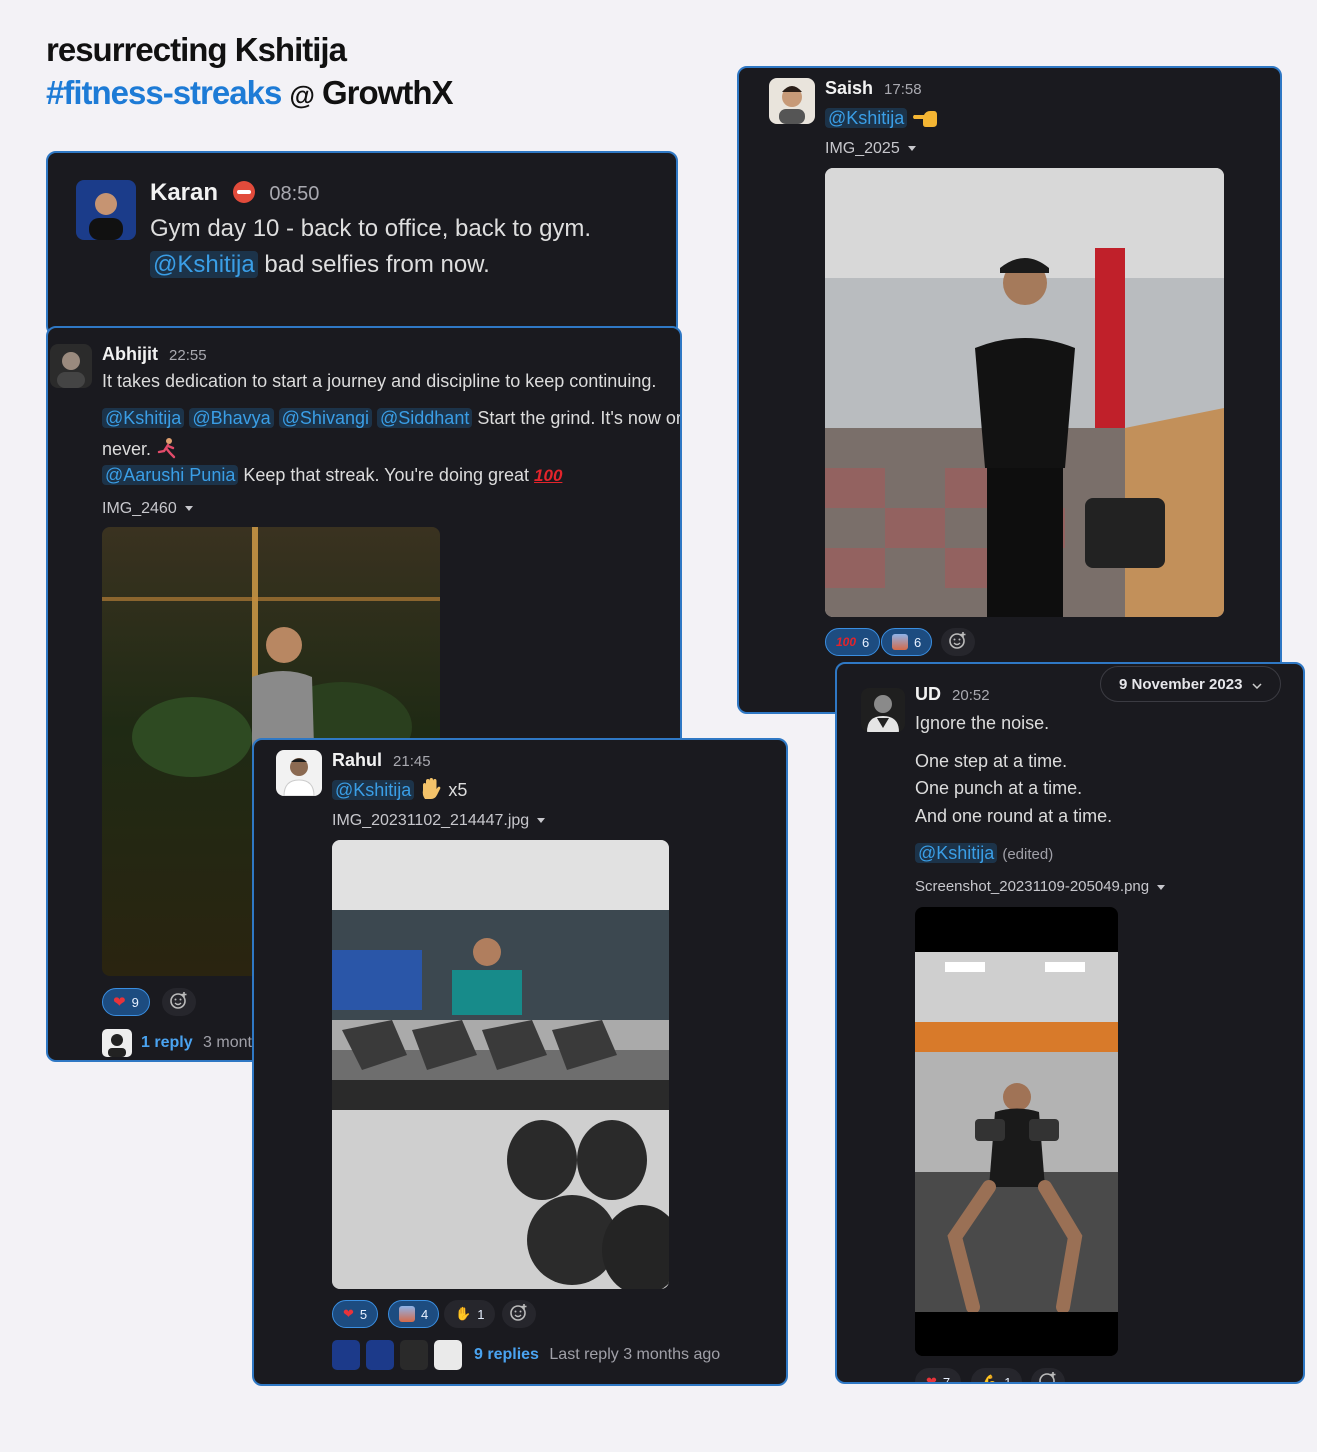  I want to click on reaction-emoji: 6, so click(907, 642).